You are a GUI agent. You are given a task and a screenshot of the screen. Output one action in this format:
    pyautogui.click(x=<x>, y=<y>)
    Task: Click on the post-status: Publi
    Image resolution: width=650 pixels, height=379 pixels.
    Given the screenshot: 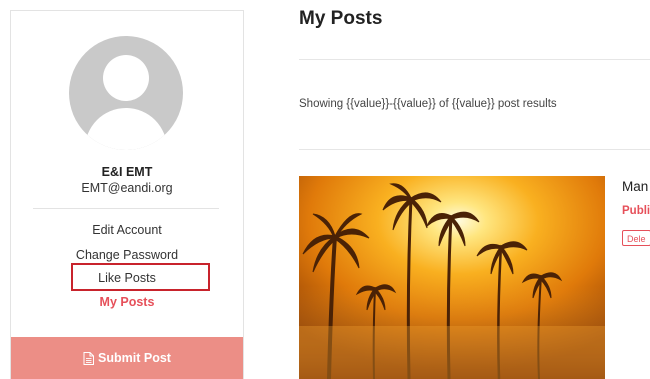 What is the action you would take?
    pyautogui.click(x=636, y=211)
    